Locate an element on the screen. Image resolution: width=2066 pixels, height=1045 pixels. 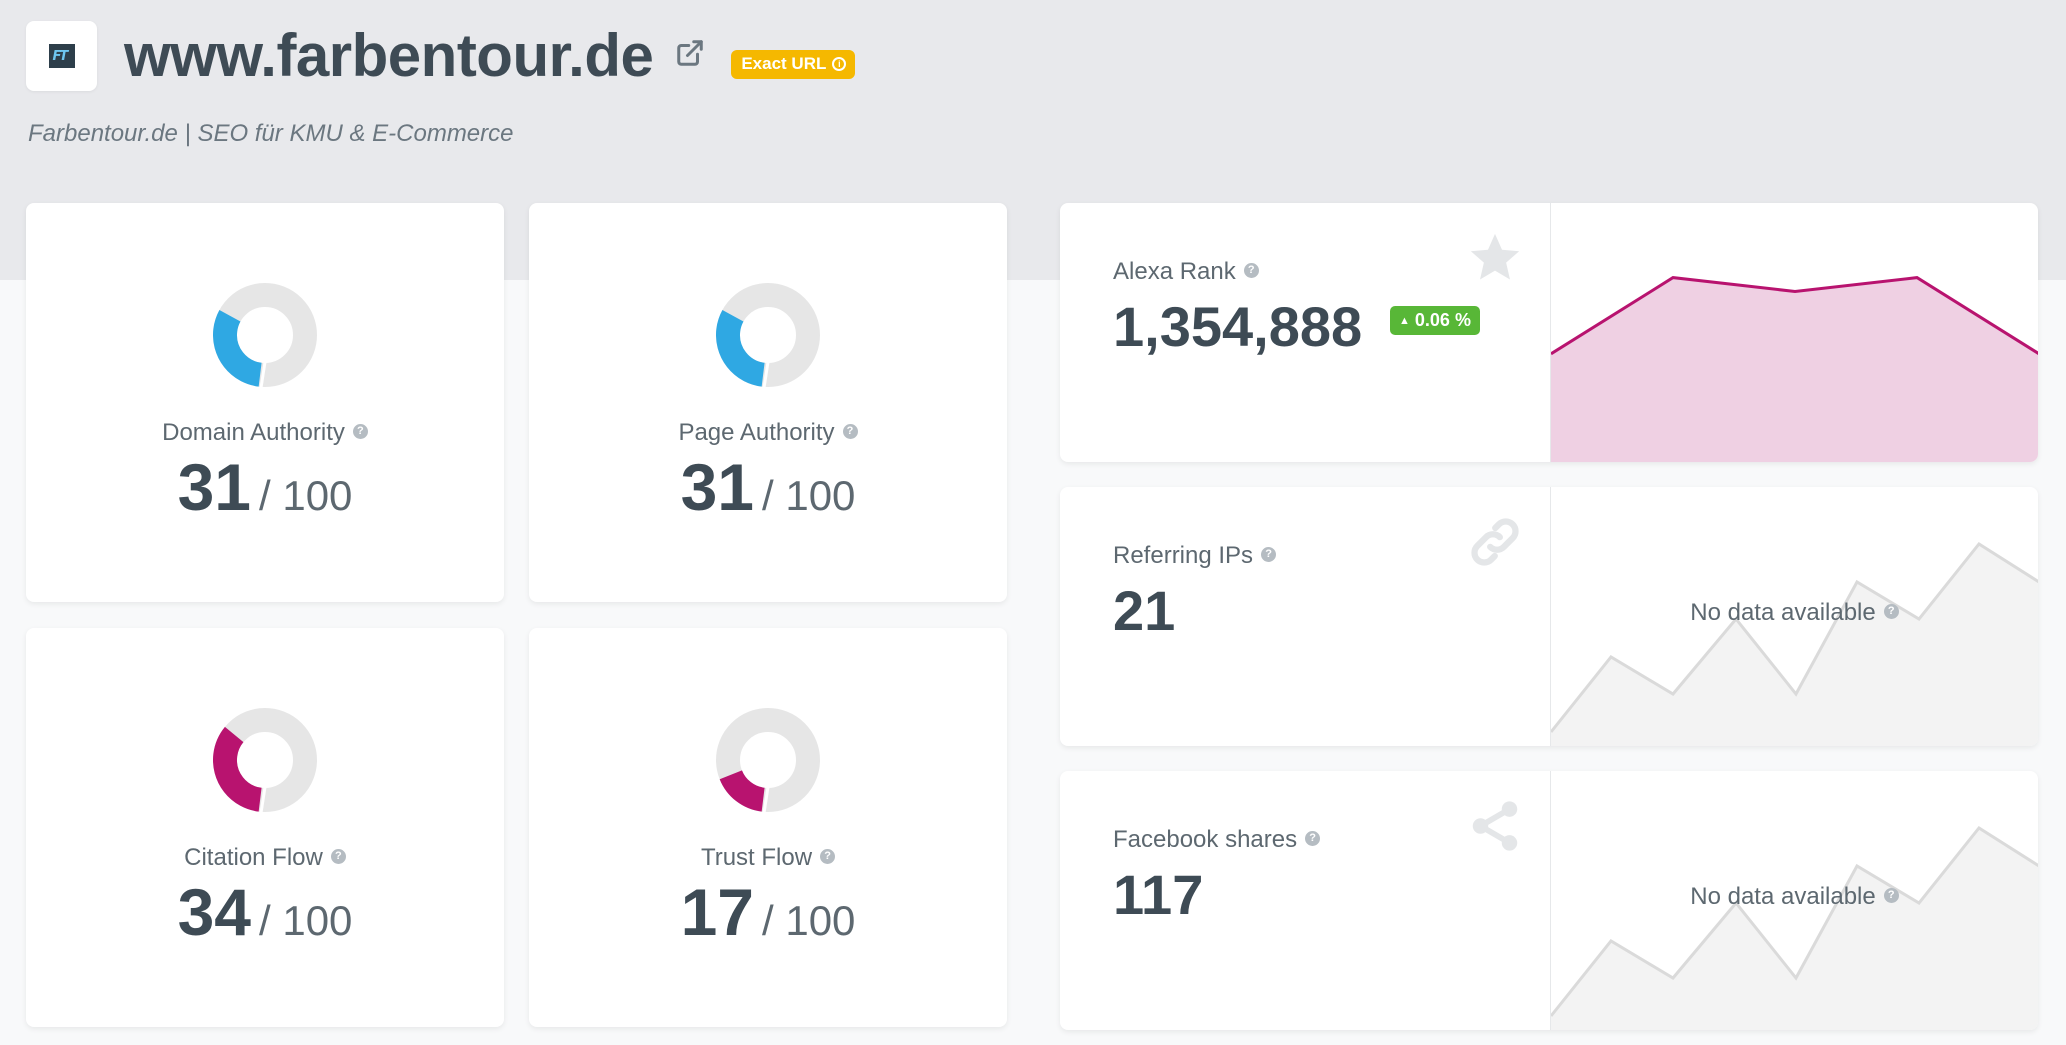
favicon-icon: FT is located at coordinates (61, 56).